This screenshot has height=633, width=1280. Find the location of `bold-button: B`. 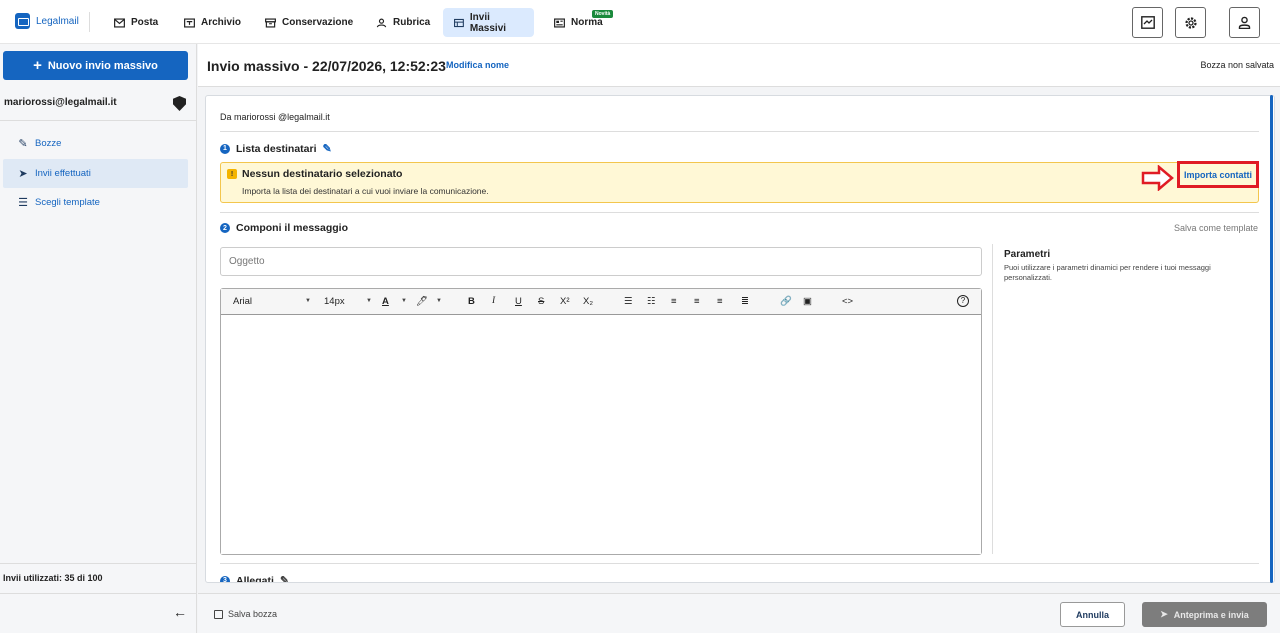

bold-button: B is located at coordinates (471, 301).